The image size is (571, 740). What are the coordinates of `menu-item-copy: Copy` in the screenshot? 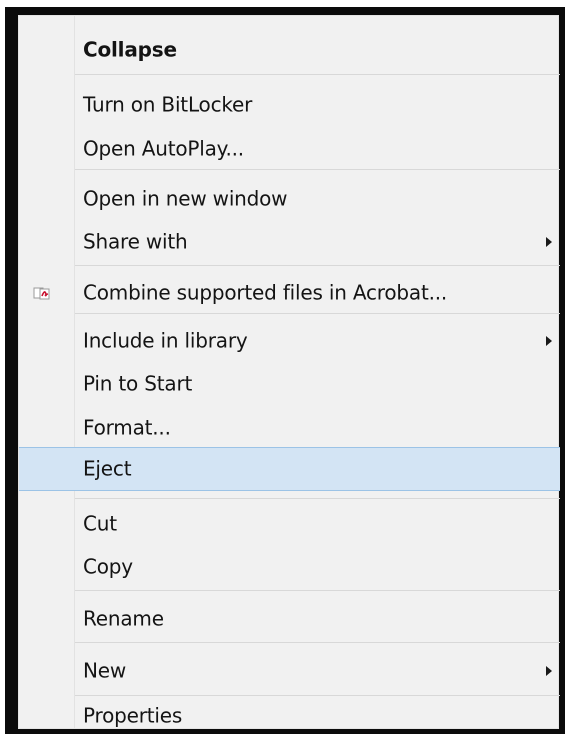 It's located at (289, 567).